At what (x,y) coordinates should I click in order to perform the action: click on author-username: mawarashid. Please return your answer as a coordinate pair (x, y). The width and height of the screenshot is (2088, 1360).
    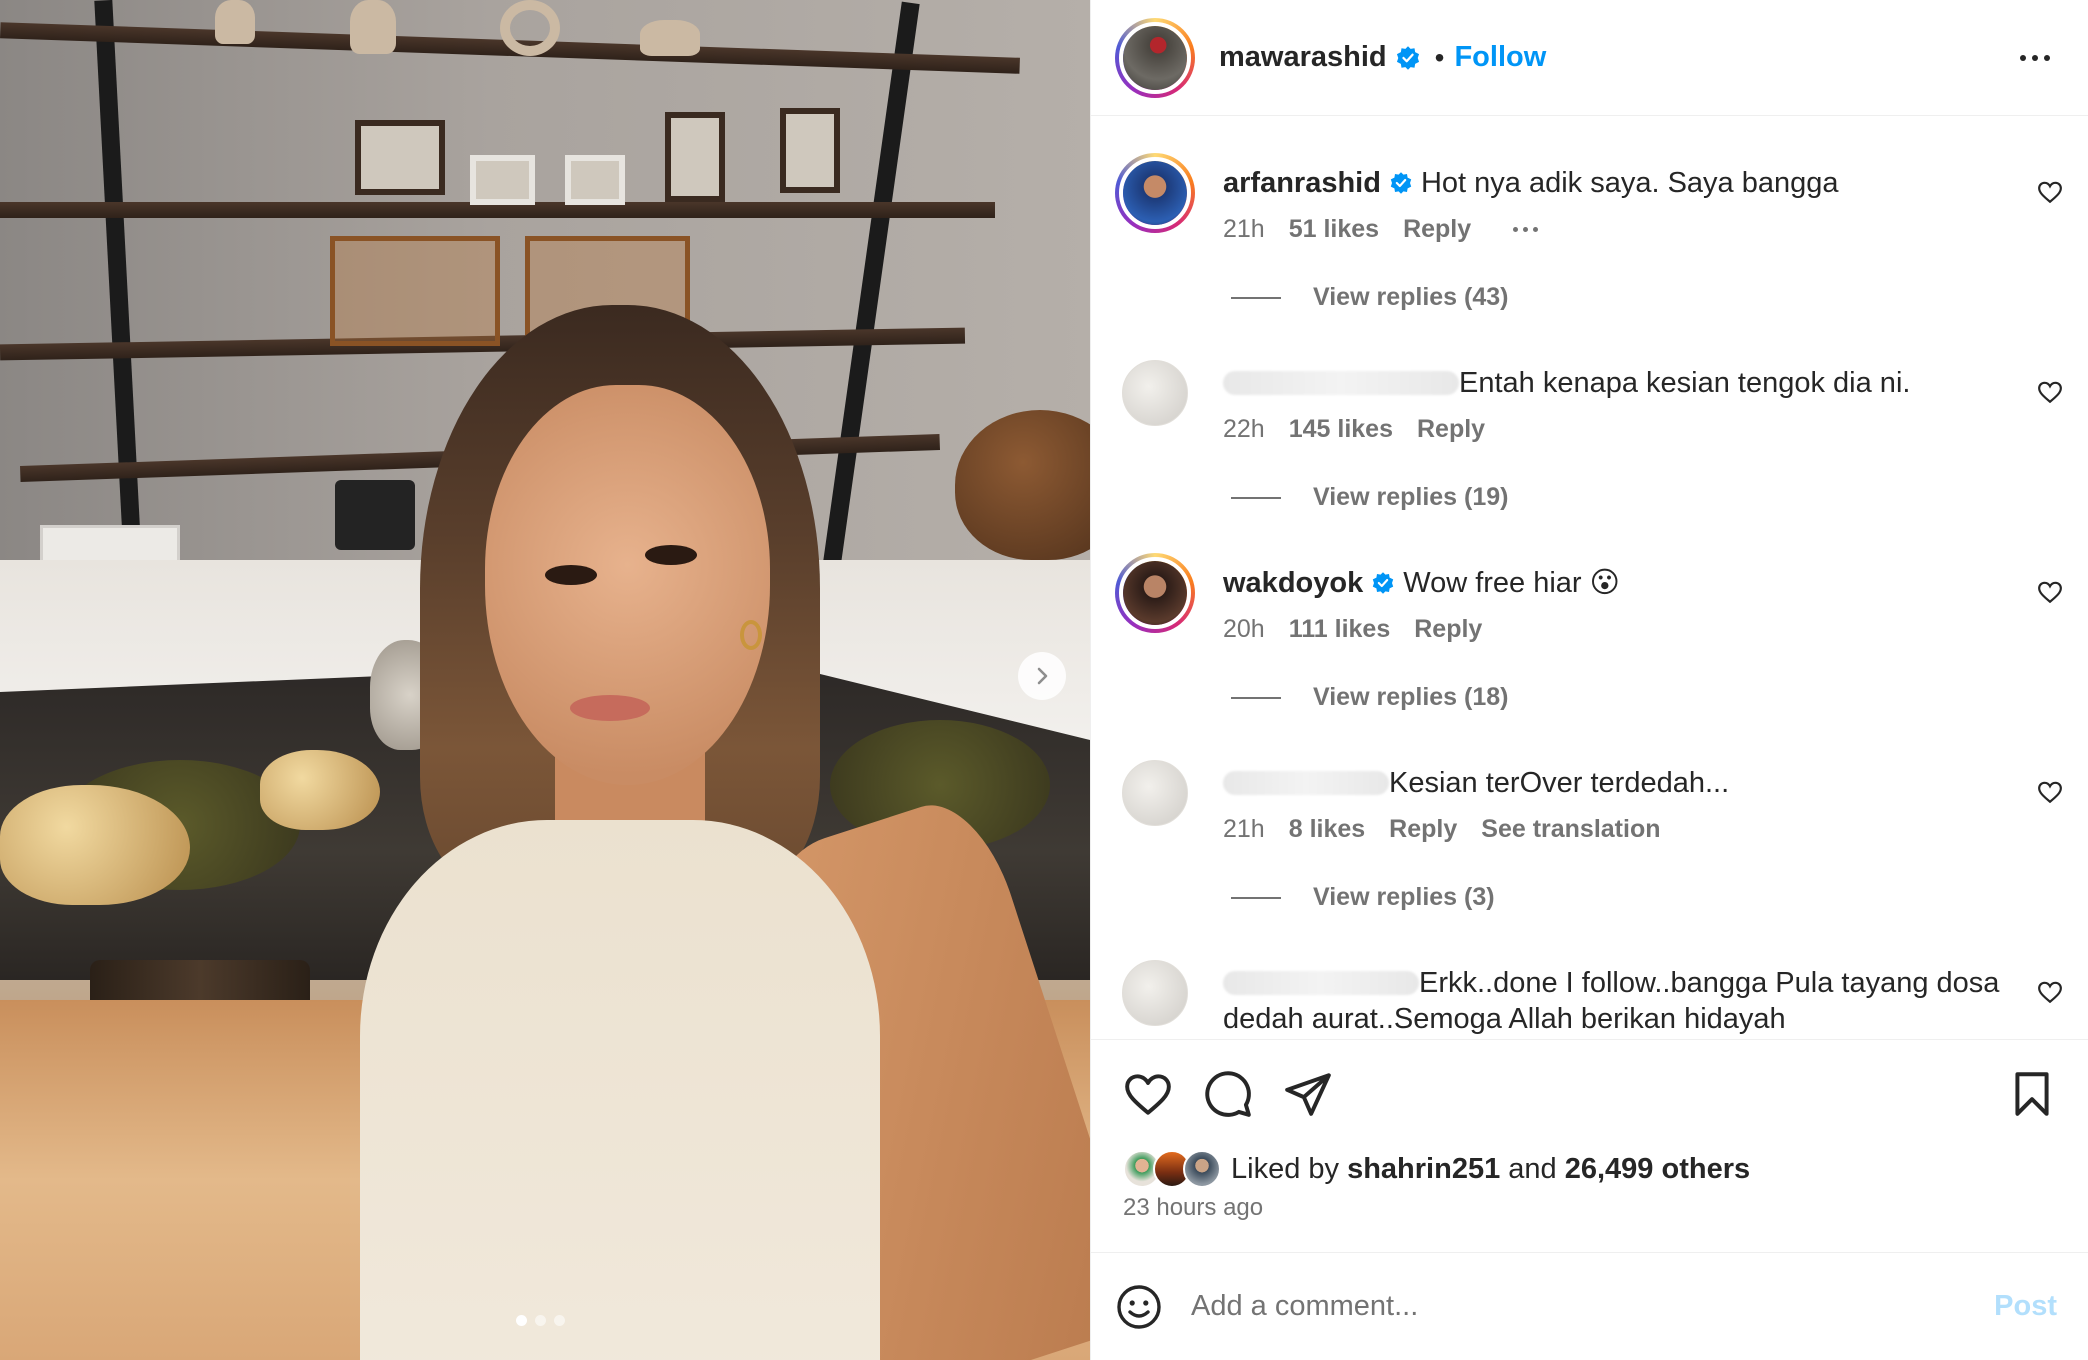
    Looking at the image, I should click on (1303, 57).